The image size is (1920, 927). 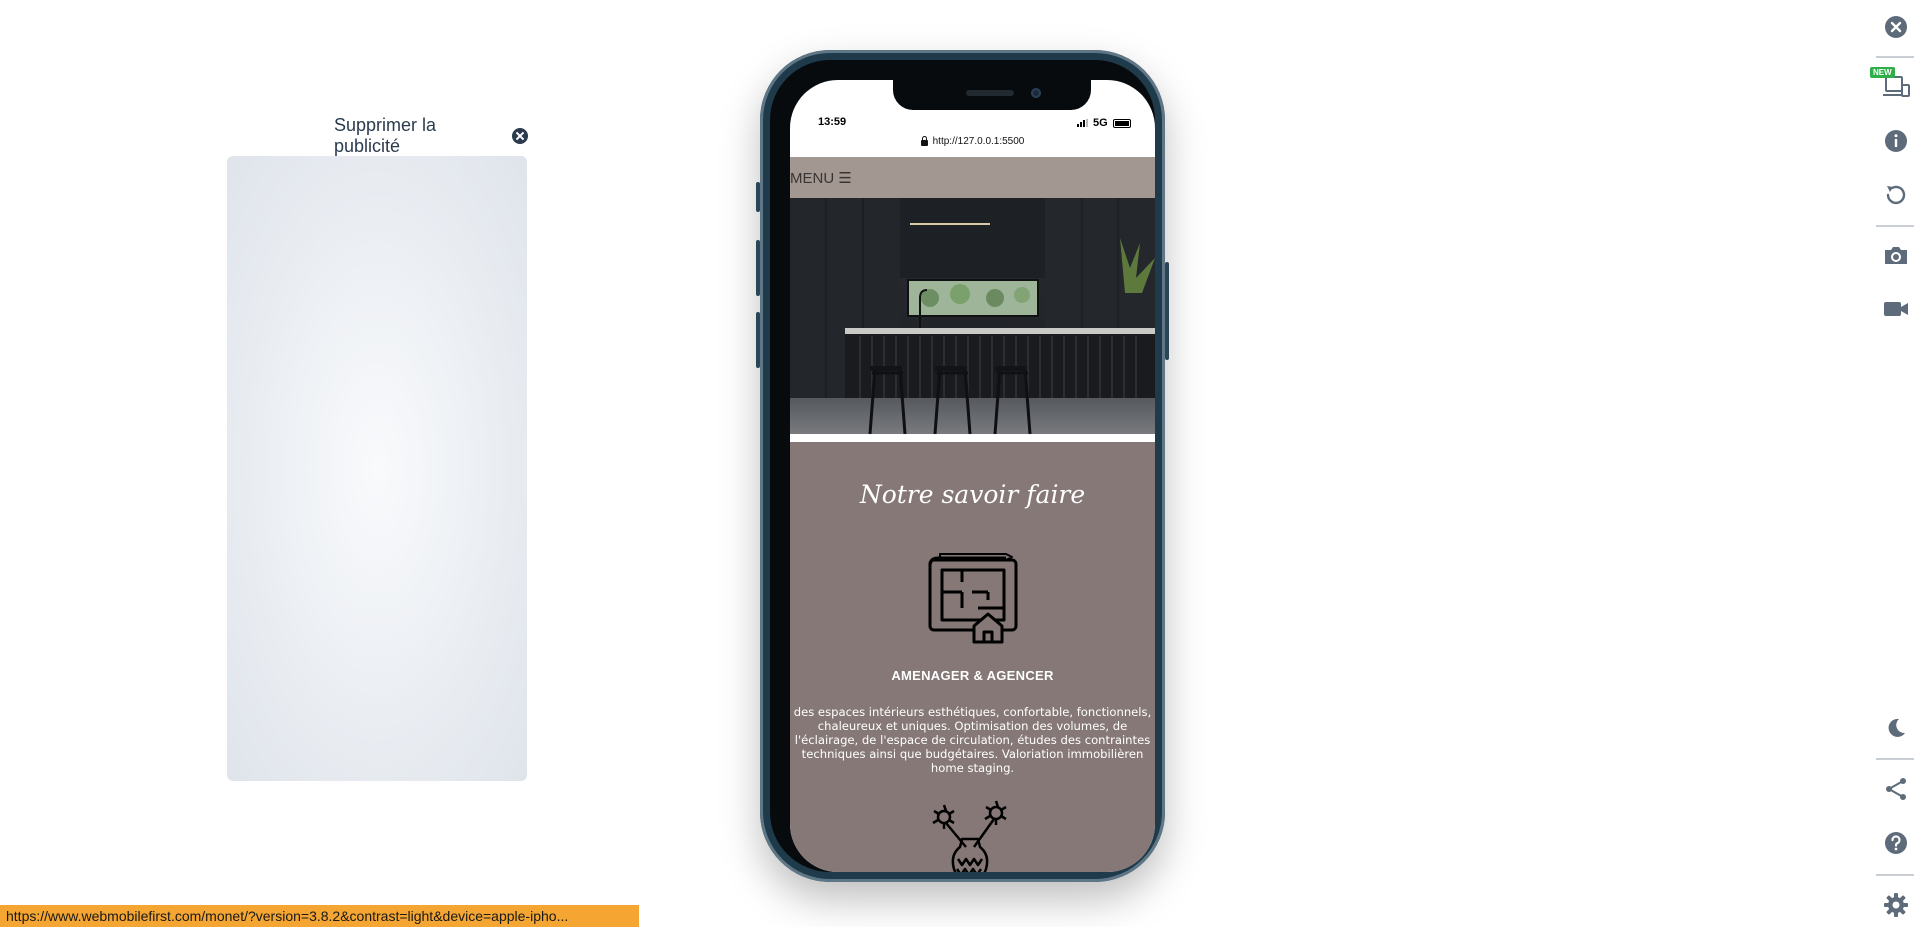 I want to click on hero-kitchen-image, so click(x=972, y=318).